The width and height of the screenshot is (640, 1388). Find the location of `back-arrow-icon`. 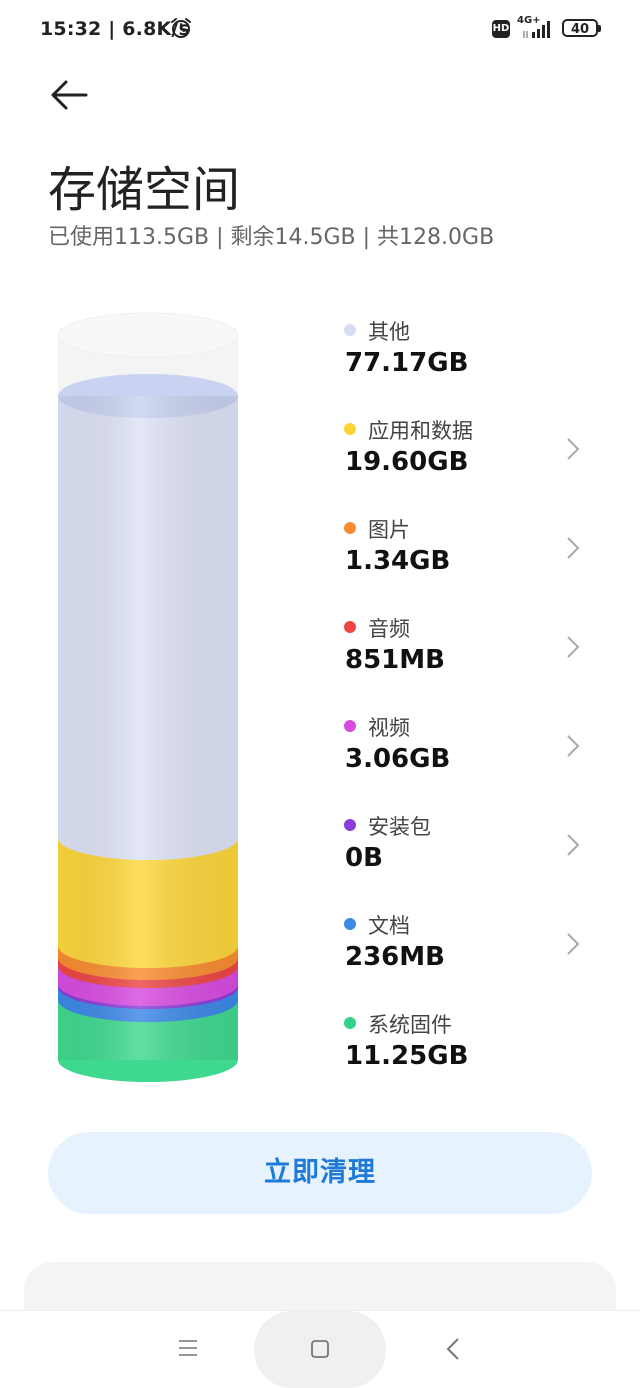

back-arrow-icon is located at coordinates (69, 96).